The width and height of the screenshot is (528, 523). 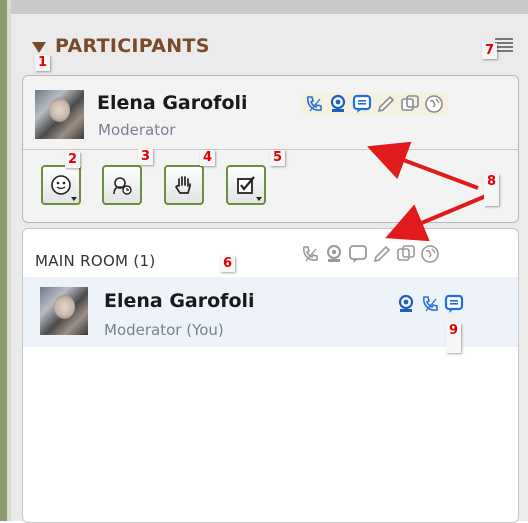 What do you see at coordinates (492, 190) in the screenshot?
I see `callout-8: 8` at bounding box center [492, 190].